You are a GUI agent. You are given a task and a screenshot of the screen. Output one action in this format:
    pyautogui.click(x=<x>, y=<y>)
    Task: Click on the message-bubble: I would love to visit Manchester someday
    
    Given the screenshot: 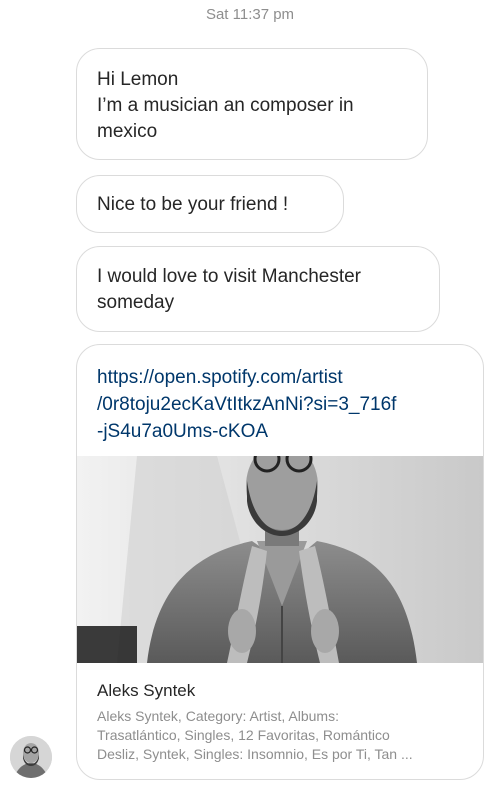 What is the action you would take?
    pyautogui.click(x=258, y=289)
    